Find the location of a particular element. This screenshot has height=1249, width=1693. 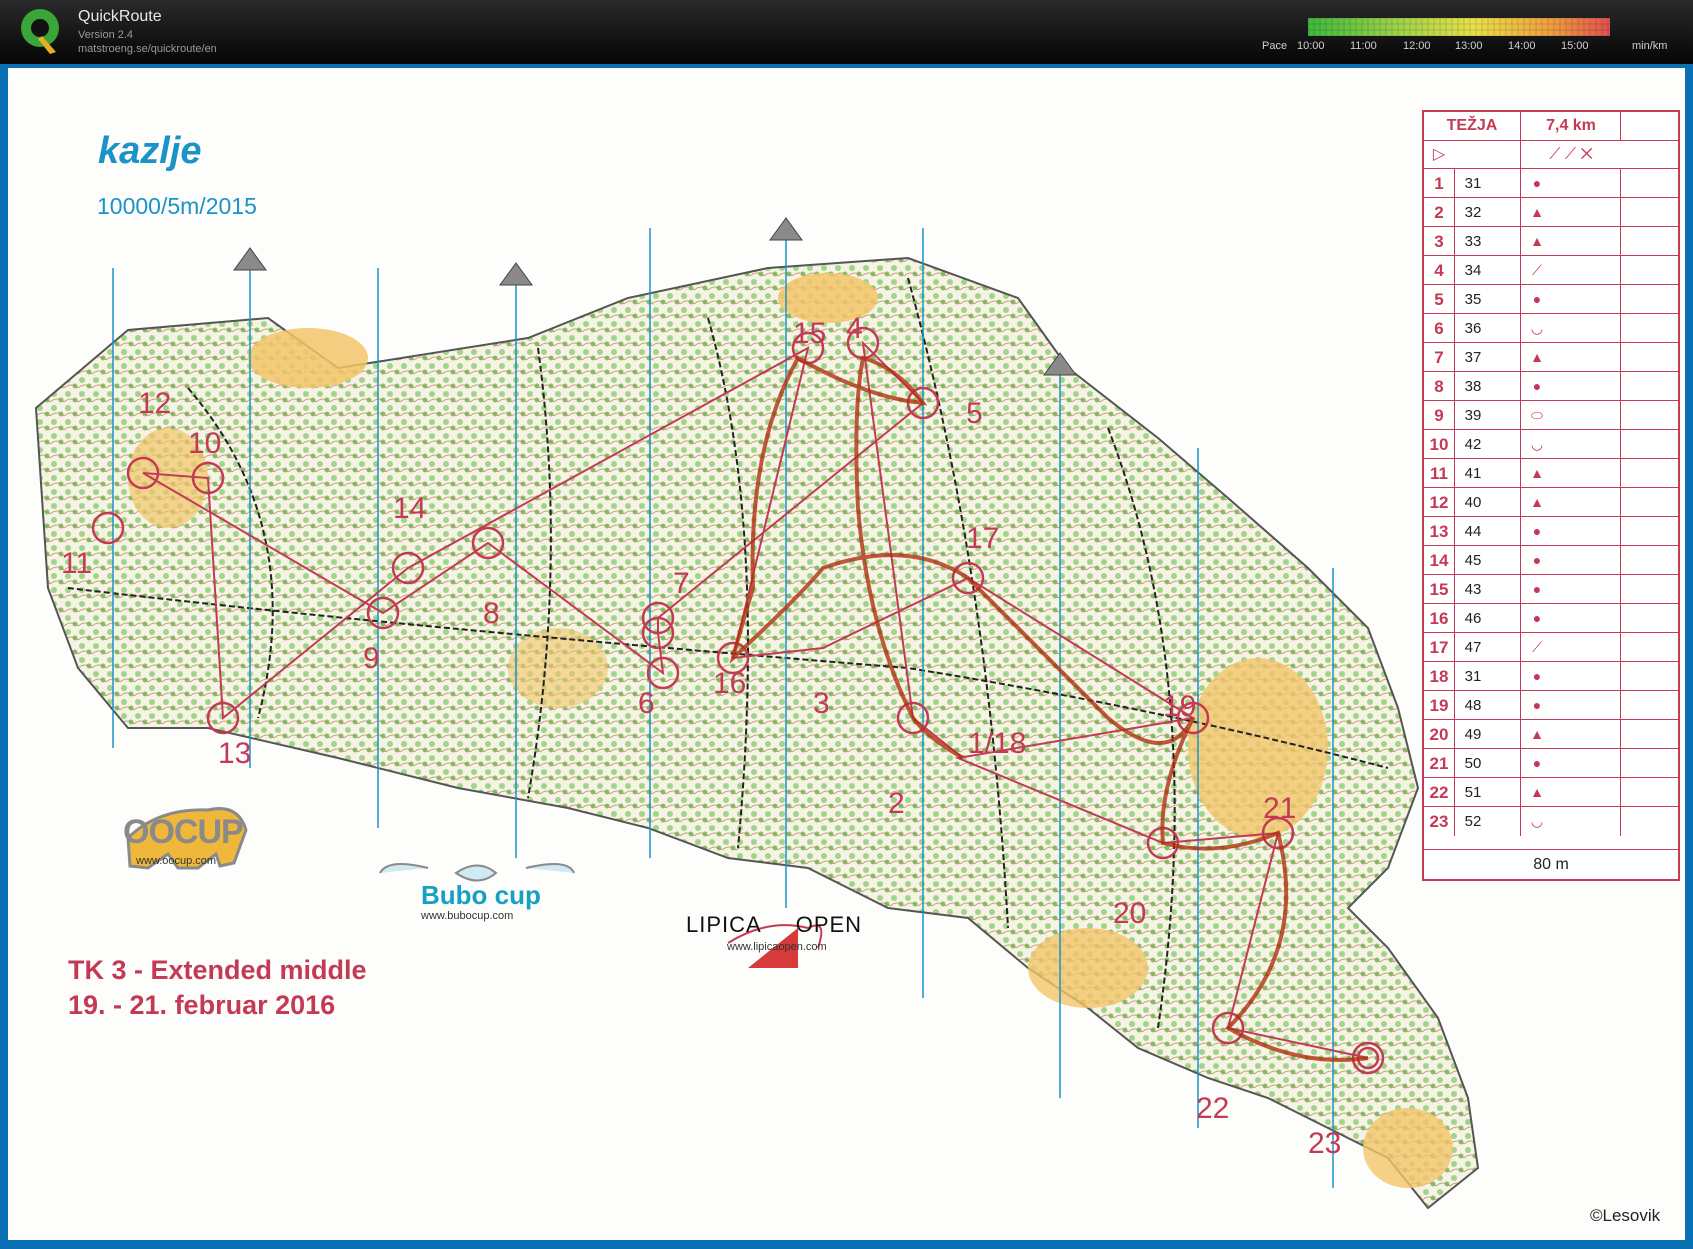

control-label: 21 is located at coordinates (1279, 808).